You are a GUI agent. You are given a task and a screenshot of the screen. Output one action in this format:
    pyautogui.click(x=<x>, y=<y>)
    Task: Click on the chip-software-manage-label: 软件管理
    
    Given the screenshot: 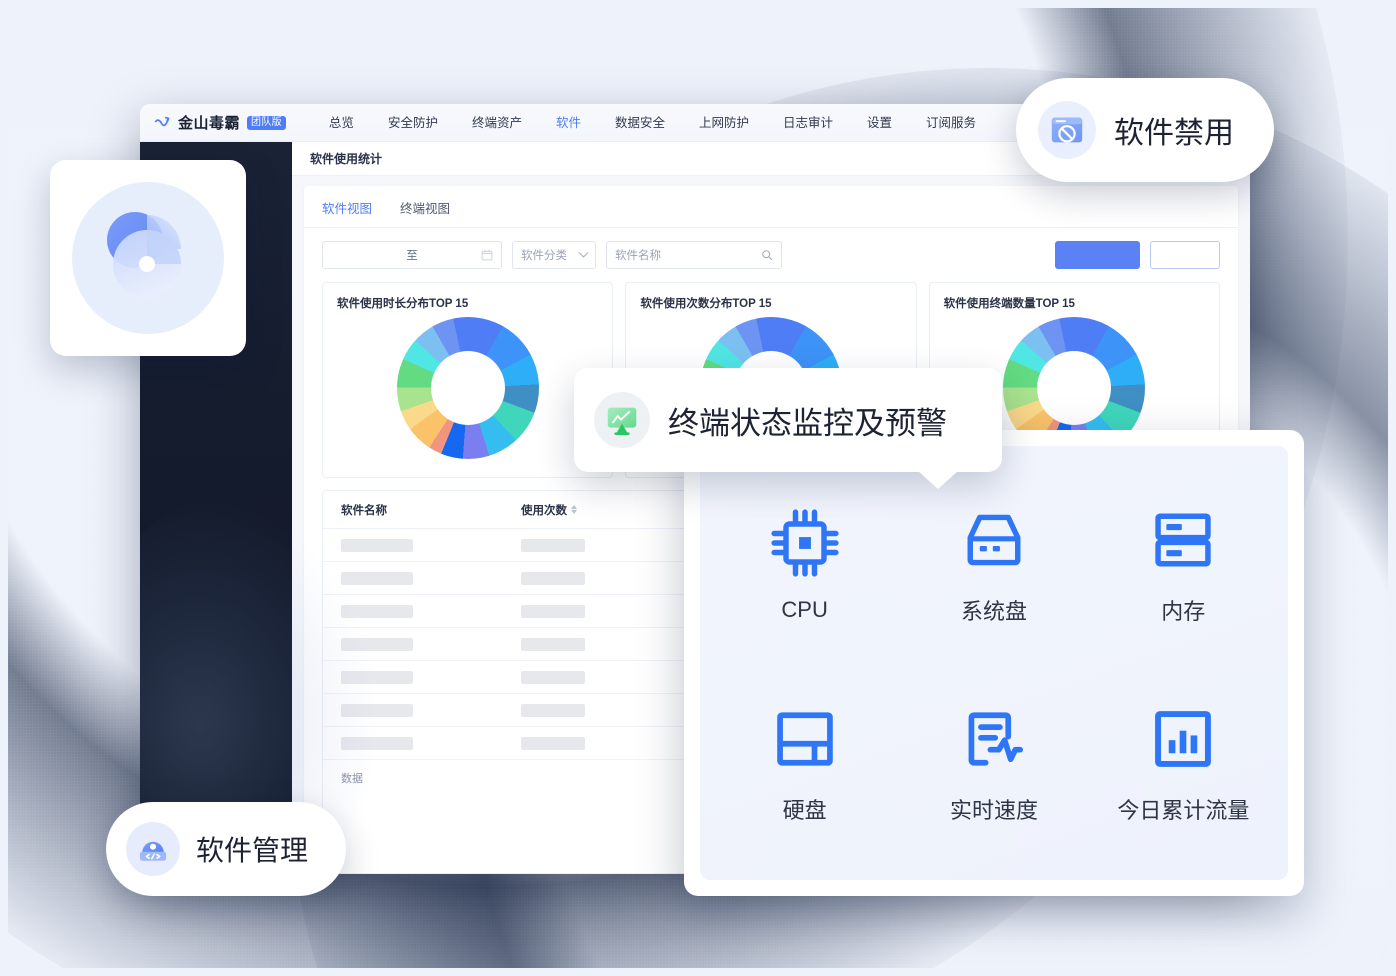 What is the action you would take?
    pyautogui.click(x=252, y=850)
    